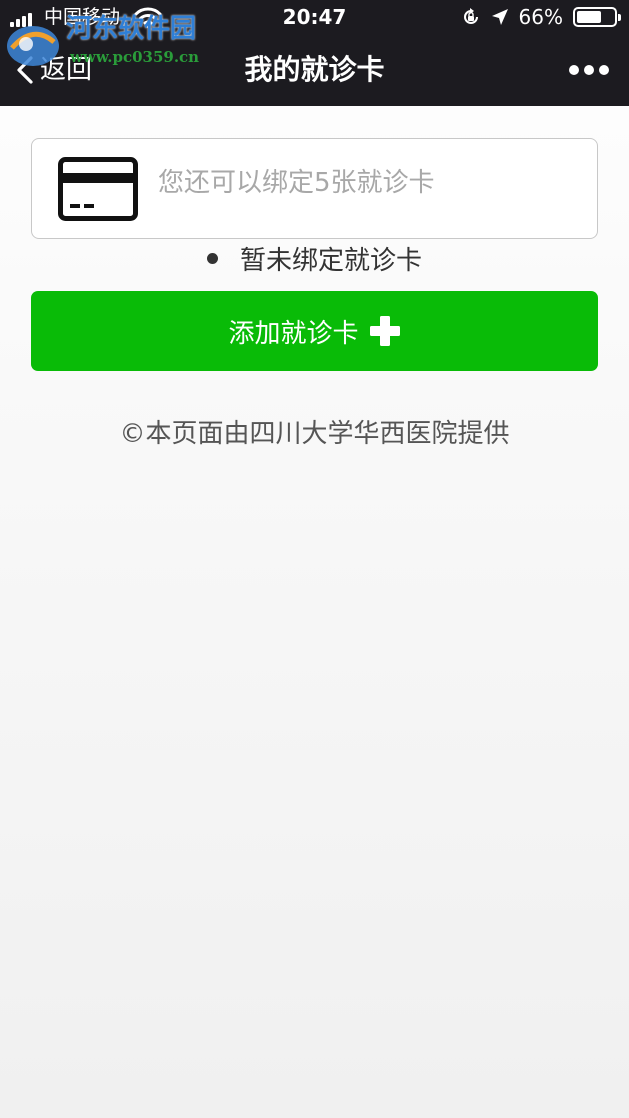 This screenshot has height=1118, width=629. What do you see at coordinates (135, 57) in the screenshot?
I see `watermark-url: www.pc0359.cn` at bounding box center [135, 57].